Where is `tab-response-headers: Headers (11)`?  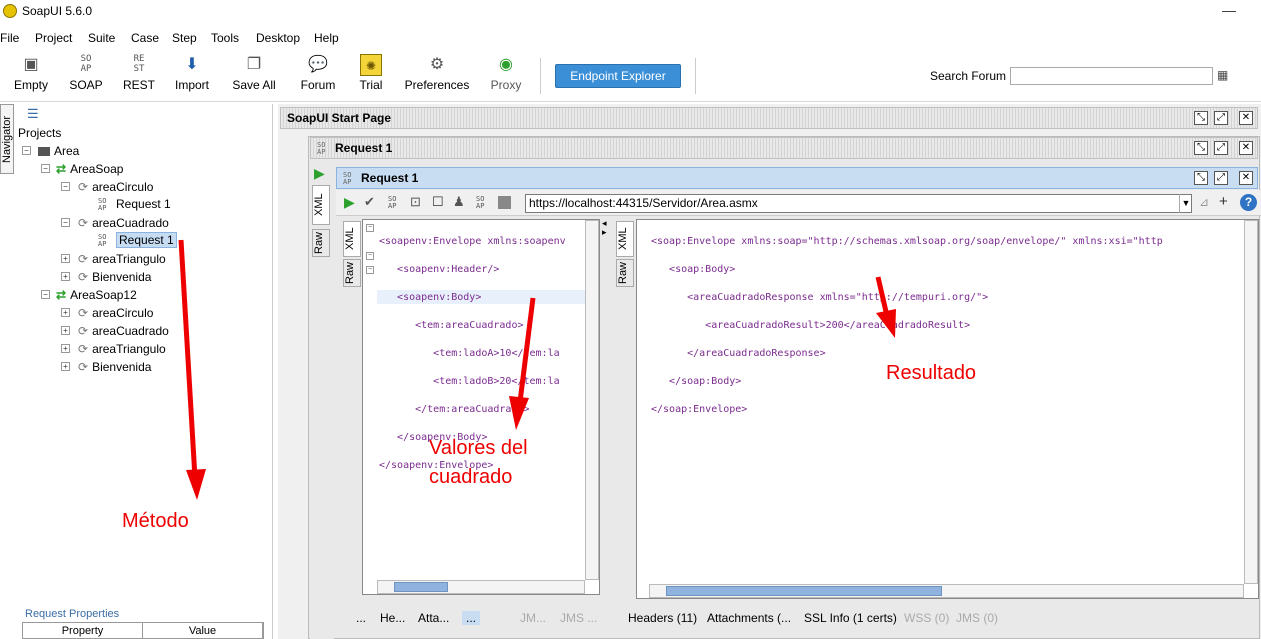
tab-response-headers: Headers (11) is located at coordinates (662, 618).